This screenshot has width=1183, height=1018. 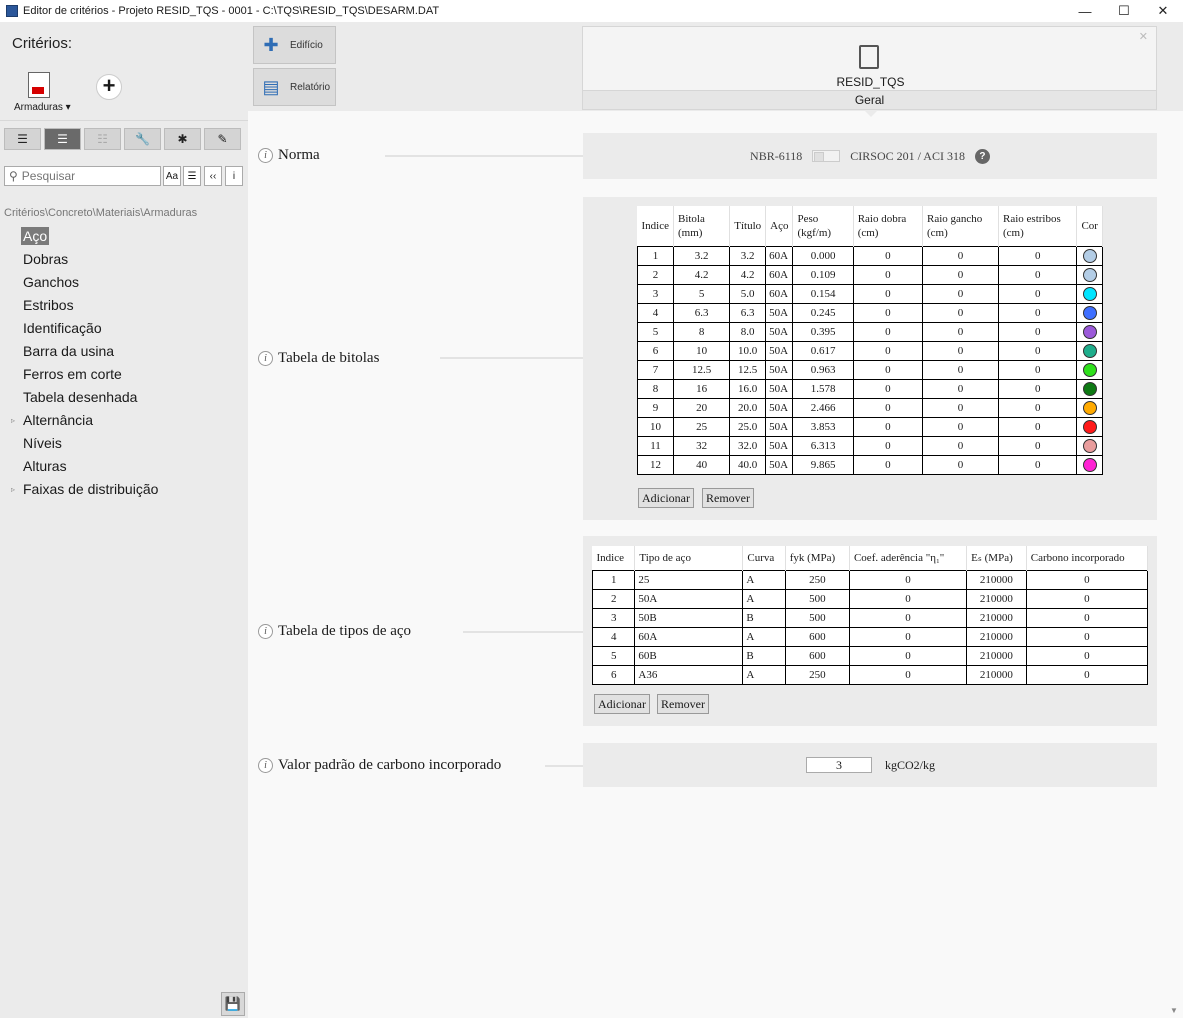 I want to click on table-cell-peso: 0.395, so click(x=823, y=331).